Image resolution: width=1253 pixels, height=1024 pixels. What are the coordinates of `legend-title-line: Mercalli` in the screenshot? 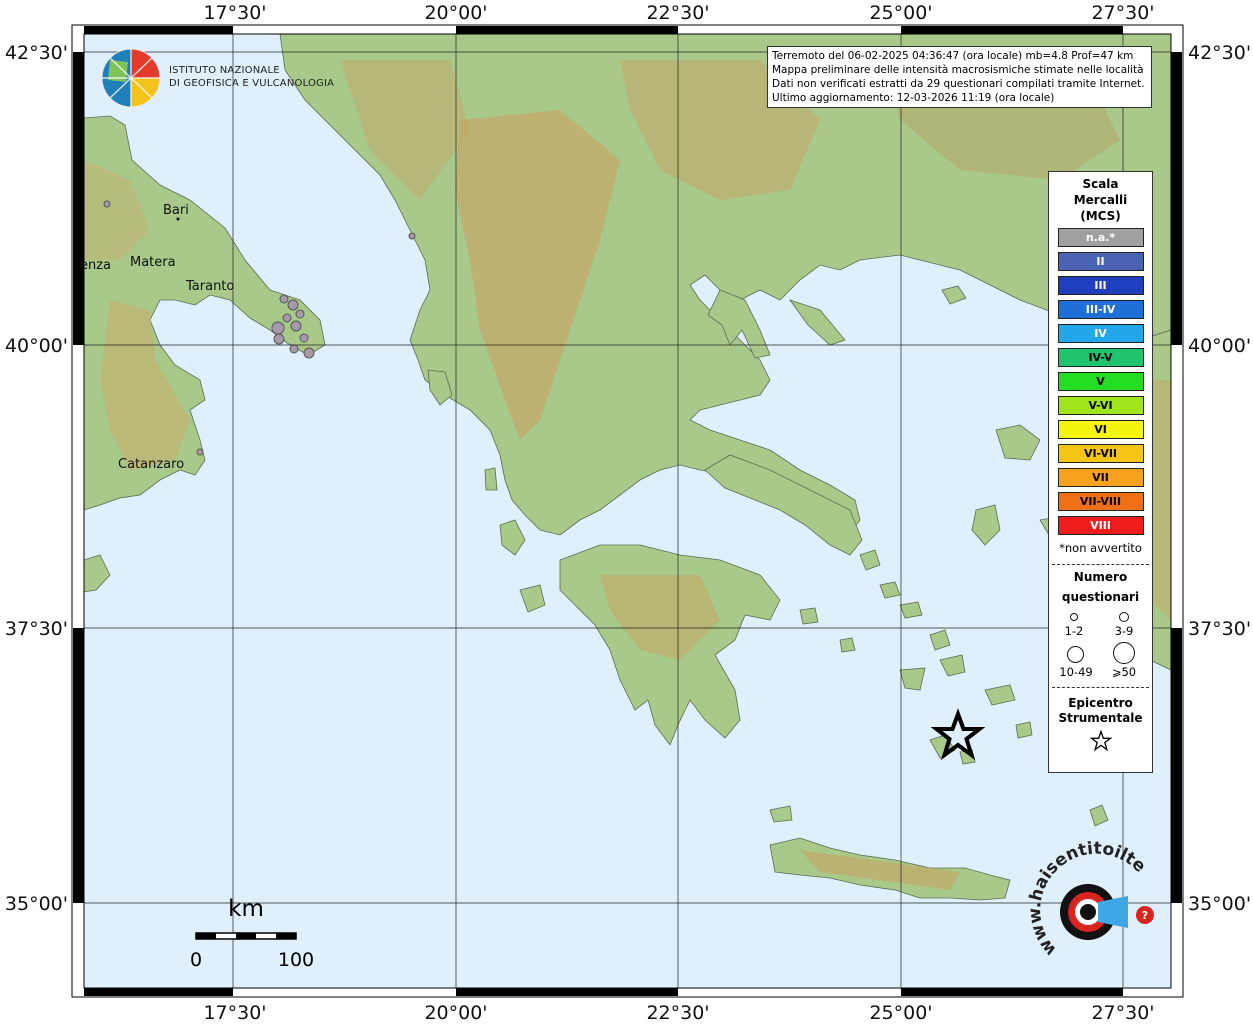 It's located at (1100, 200).